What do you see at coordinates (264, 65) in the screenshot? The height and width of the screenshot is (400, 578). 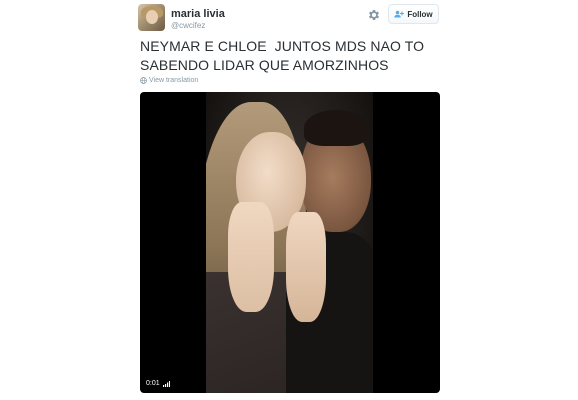 I see `tweet-text-line-2: SABENDO LIDAR QUE AMORZINHOS` at bounding box center [264, 65].